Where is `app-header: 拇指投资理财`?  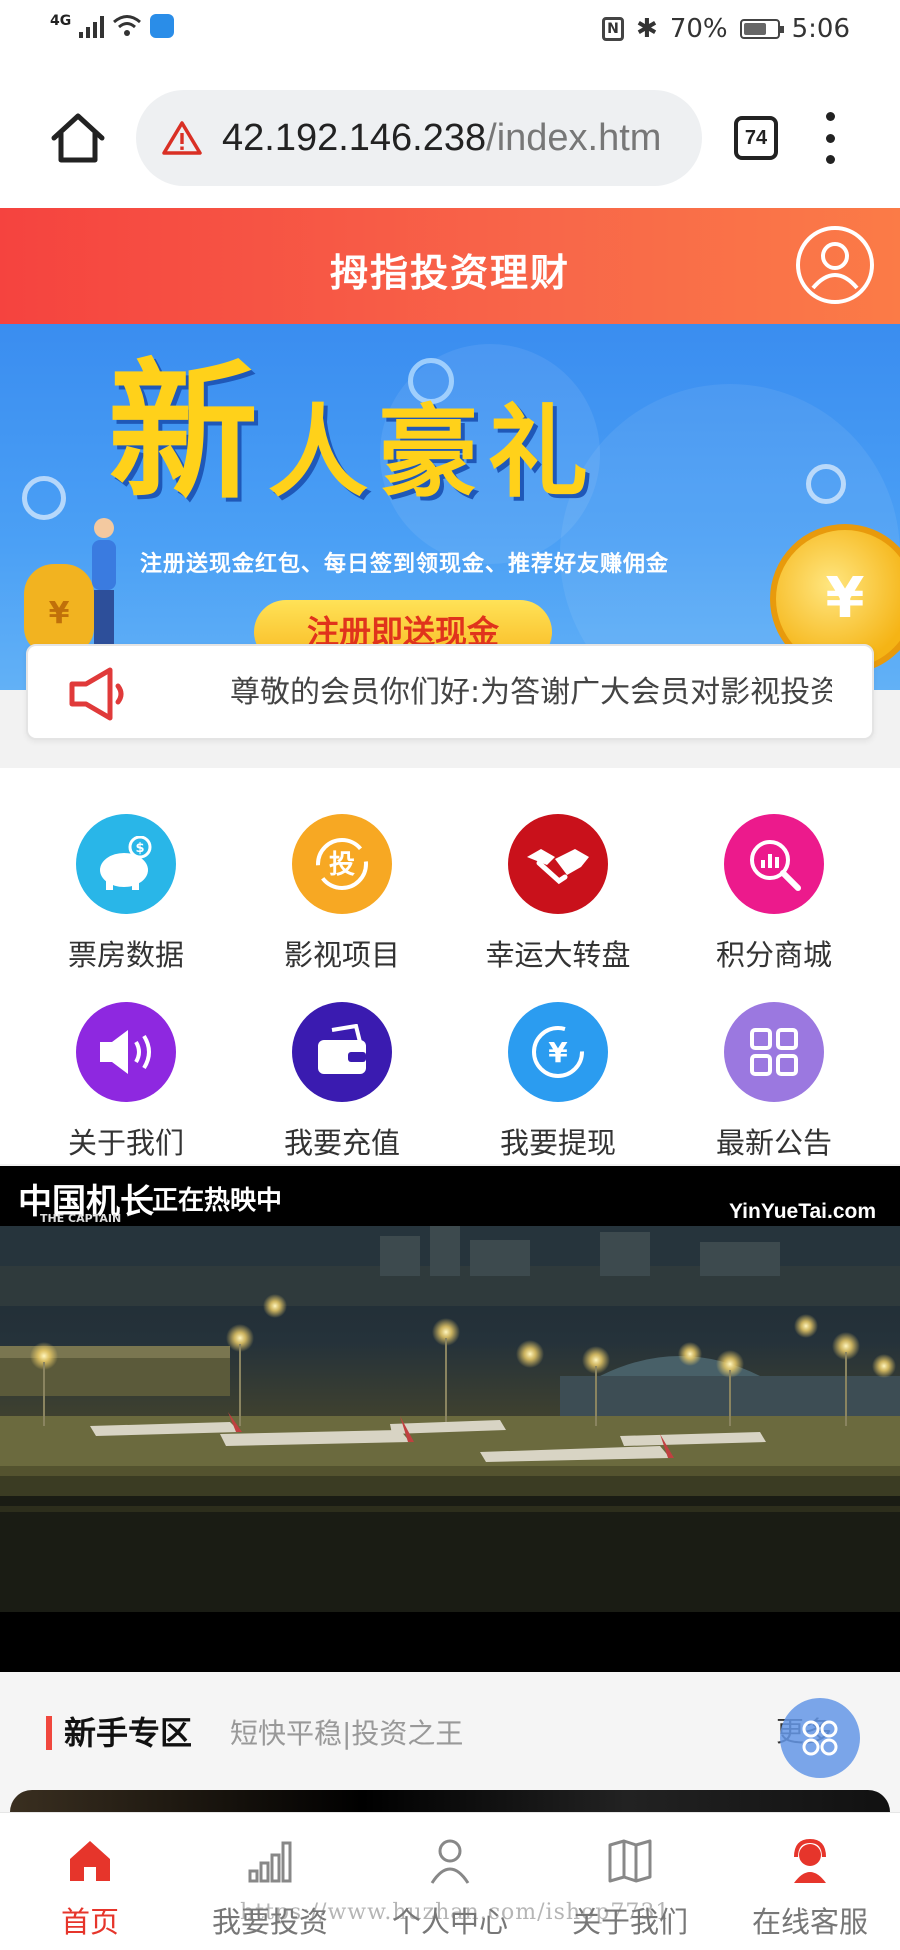 app-header: 拇指投资理财 is located at coordinates (450, 266).